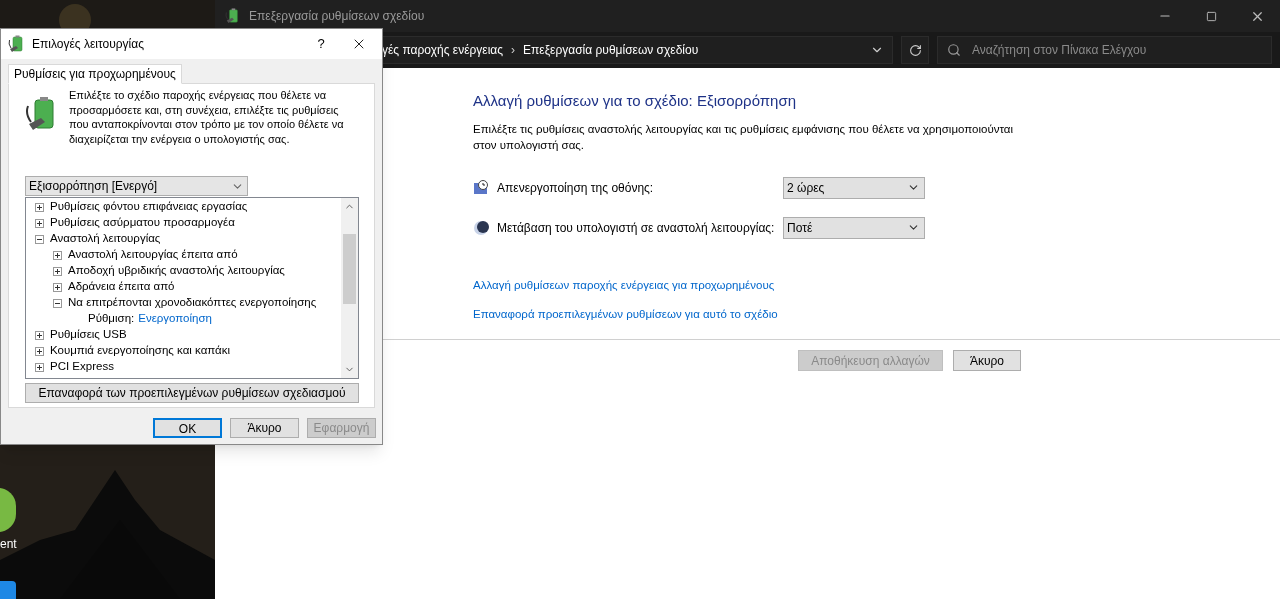 This screenshot has width=1280, height=599. What do you see at coordinates (183, 367) in the screenshot?
I see `tree-item: PCI Express` at bounding box center [183, 367].